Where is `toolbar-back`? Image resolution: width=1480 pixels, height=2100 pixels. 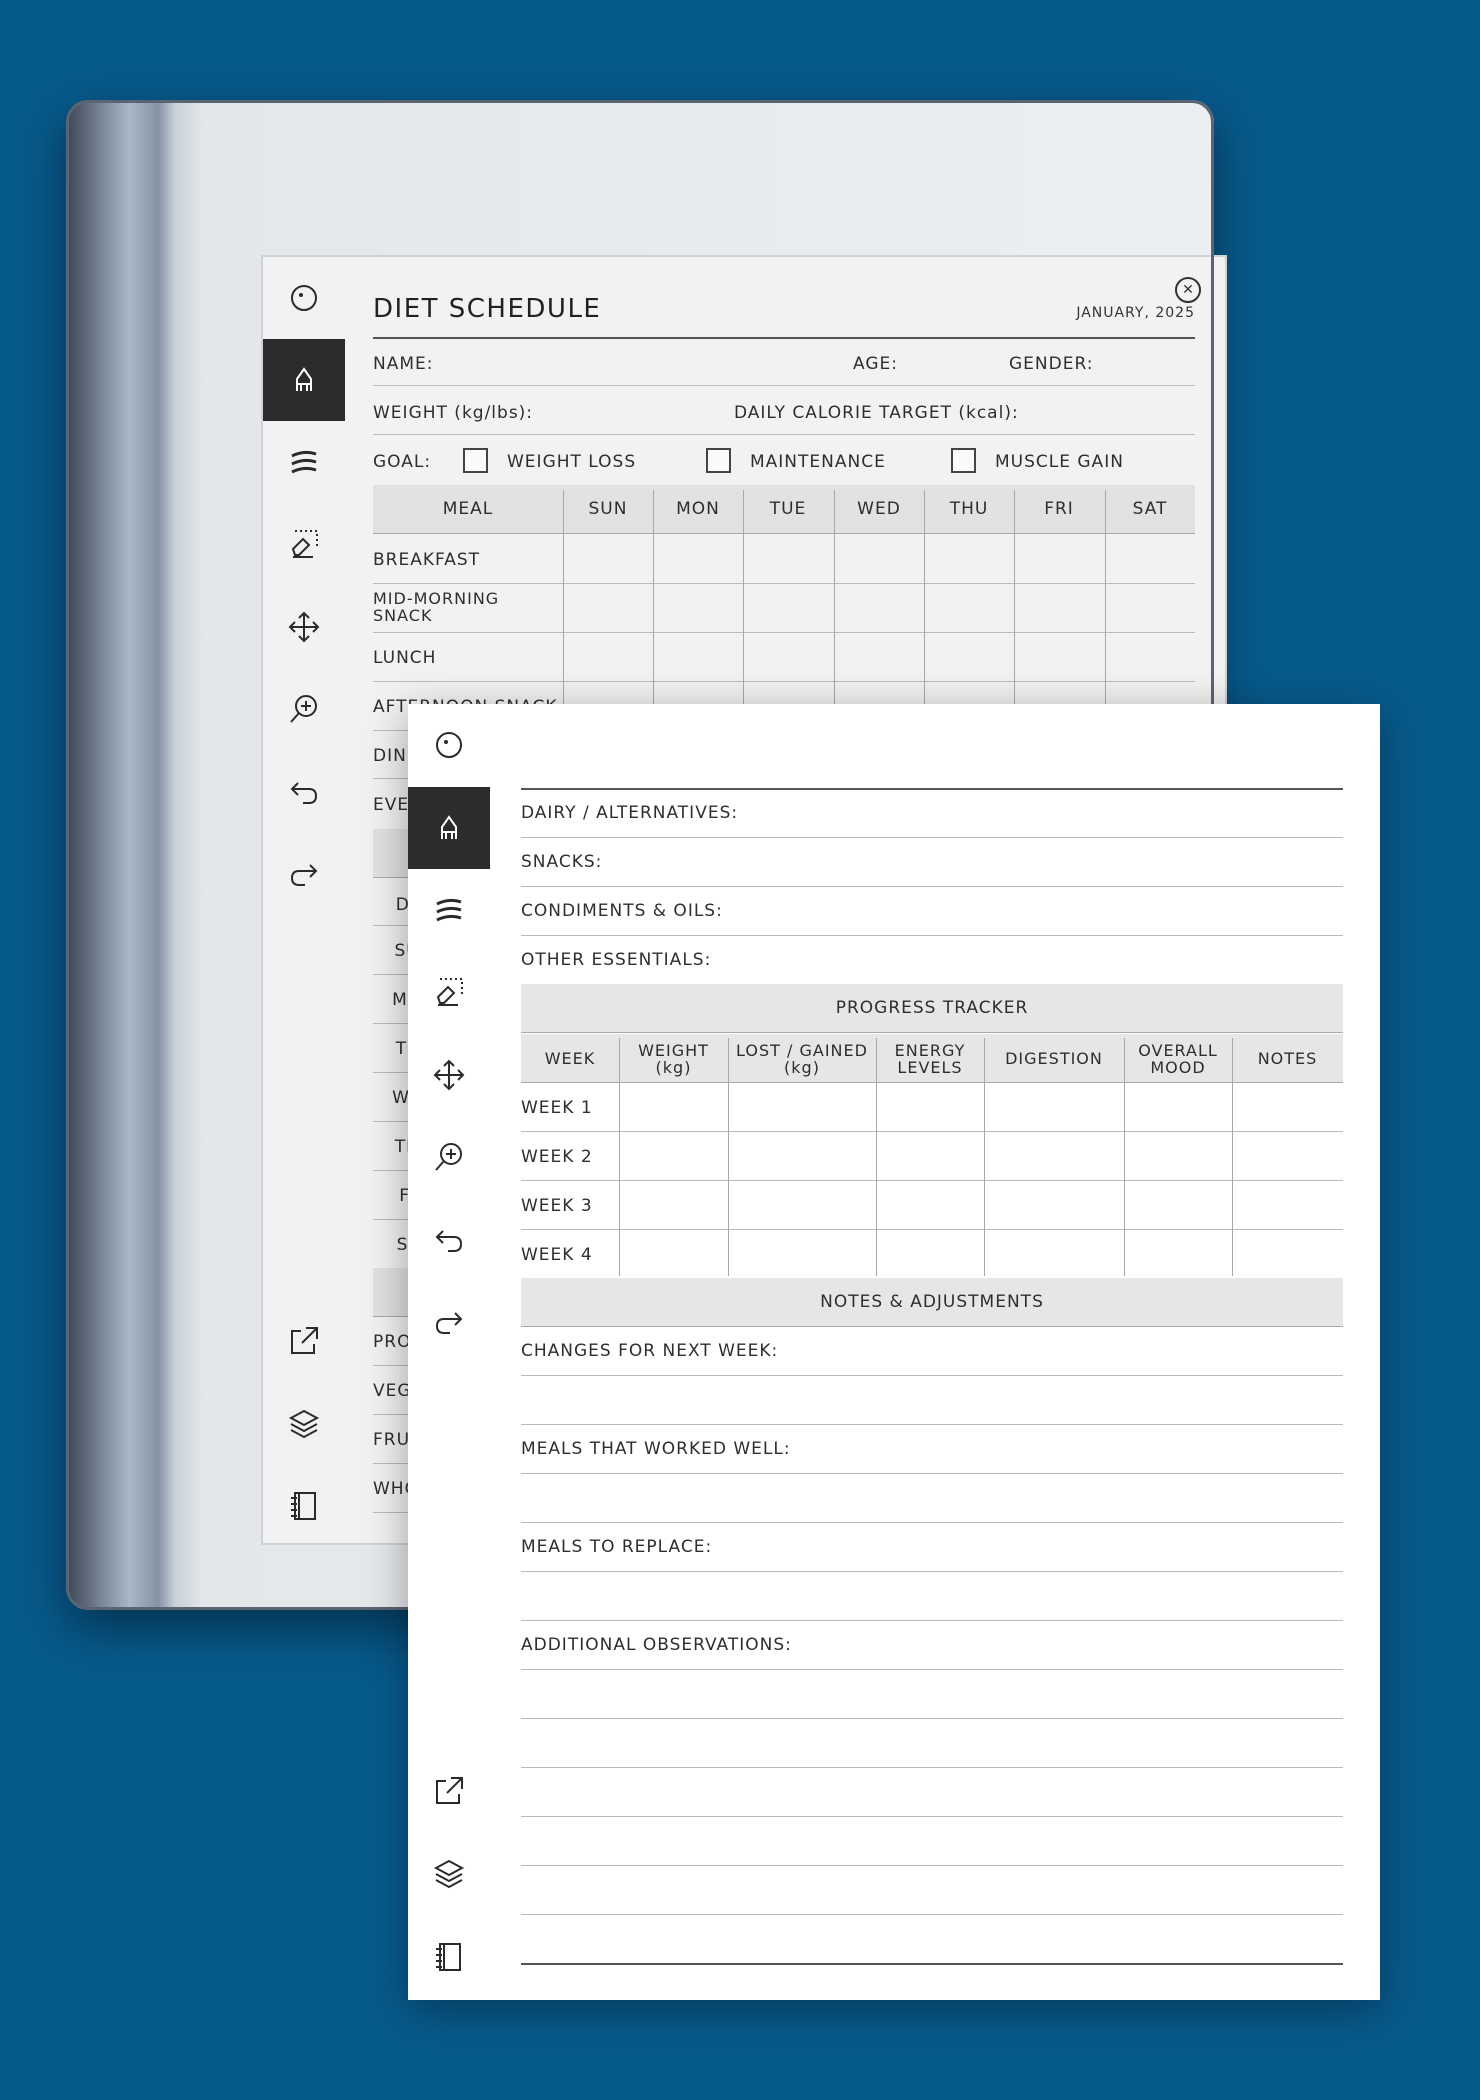 toolbar-back is located at coordinates (304, 900).